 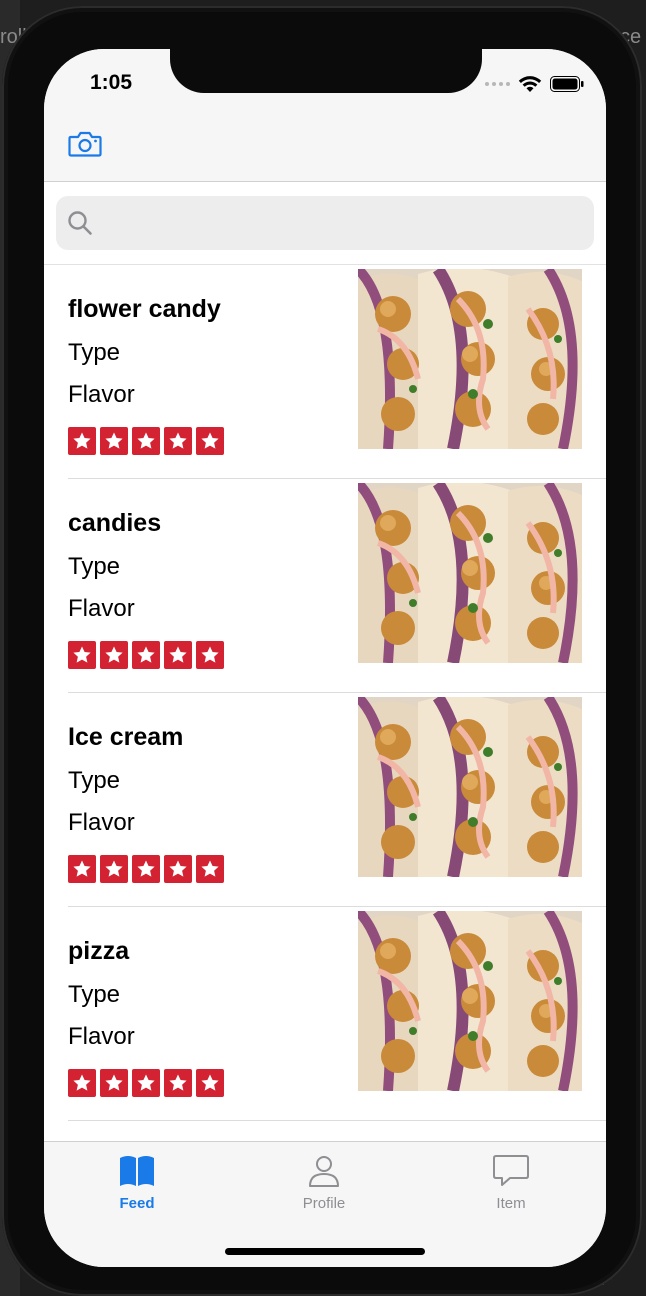 What do you see at coordinates (511, 1203) in the screenshot?
I see `tab-item-label: Item` at bounding box center [511, 1203].